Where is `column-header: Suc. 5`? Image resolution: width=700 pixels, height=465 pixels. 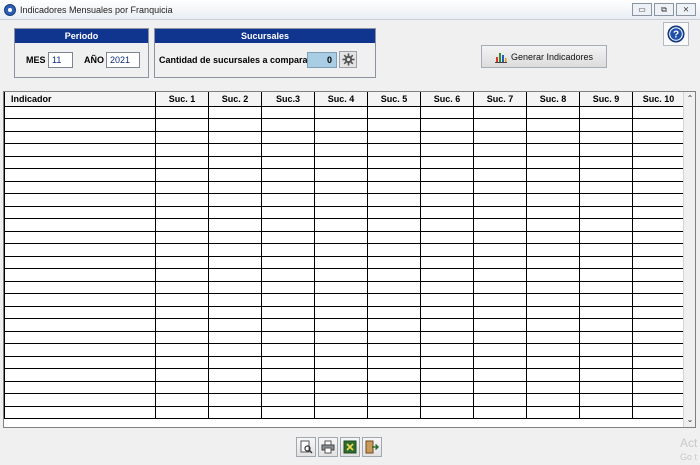
column-header: Suc. 5 is located at coordinates (394, 99).